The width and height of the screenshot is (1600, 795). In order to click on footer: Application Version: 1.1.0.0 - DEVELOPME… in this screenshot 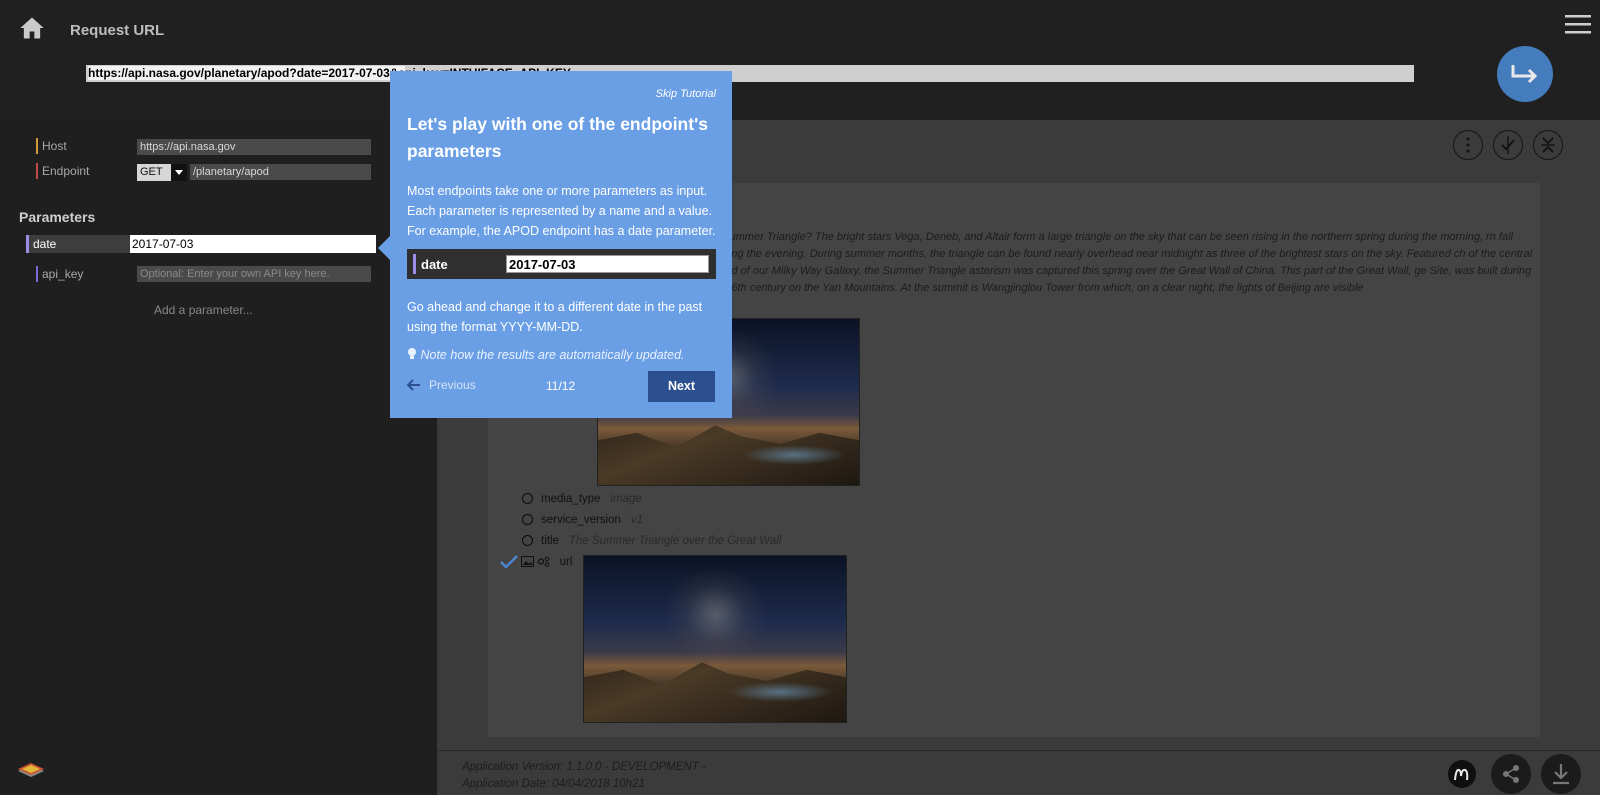, I will do `click(1018, 772)`.